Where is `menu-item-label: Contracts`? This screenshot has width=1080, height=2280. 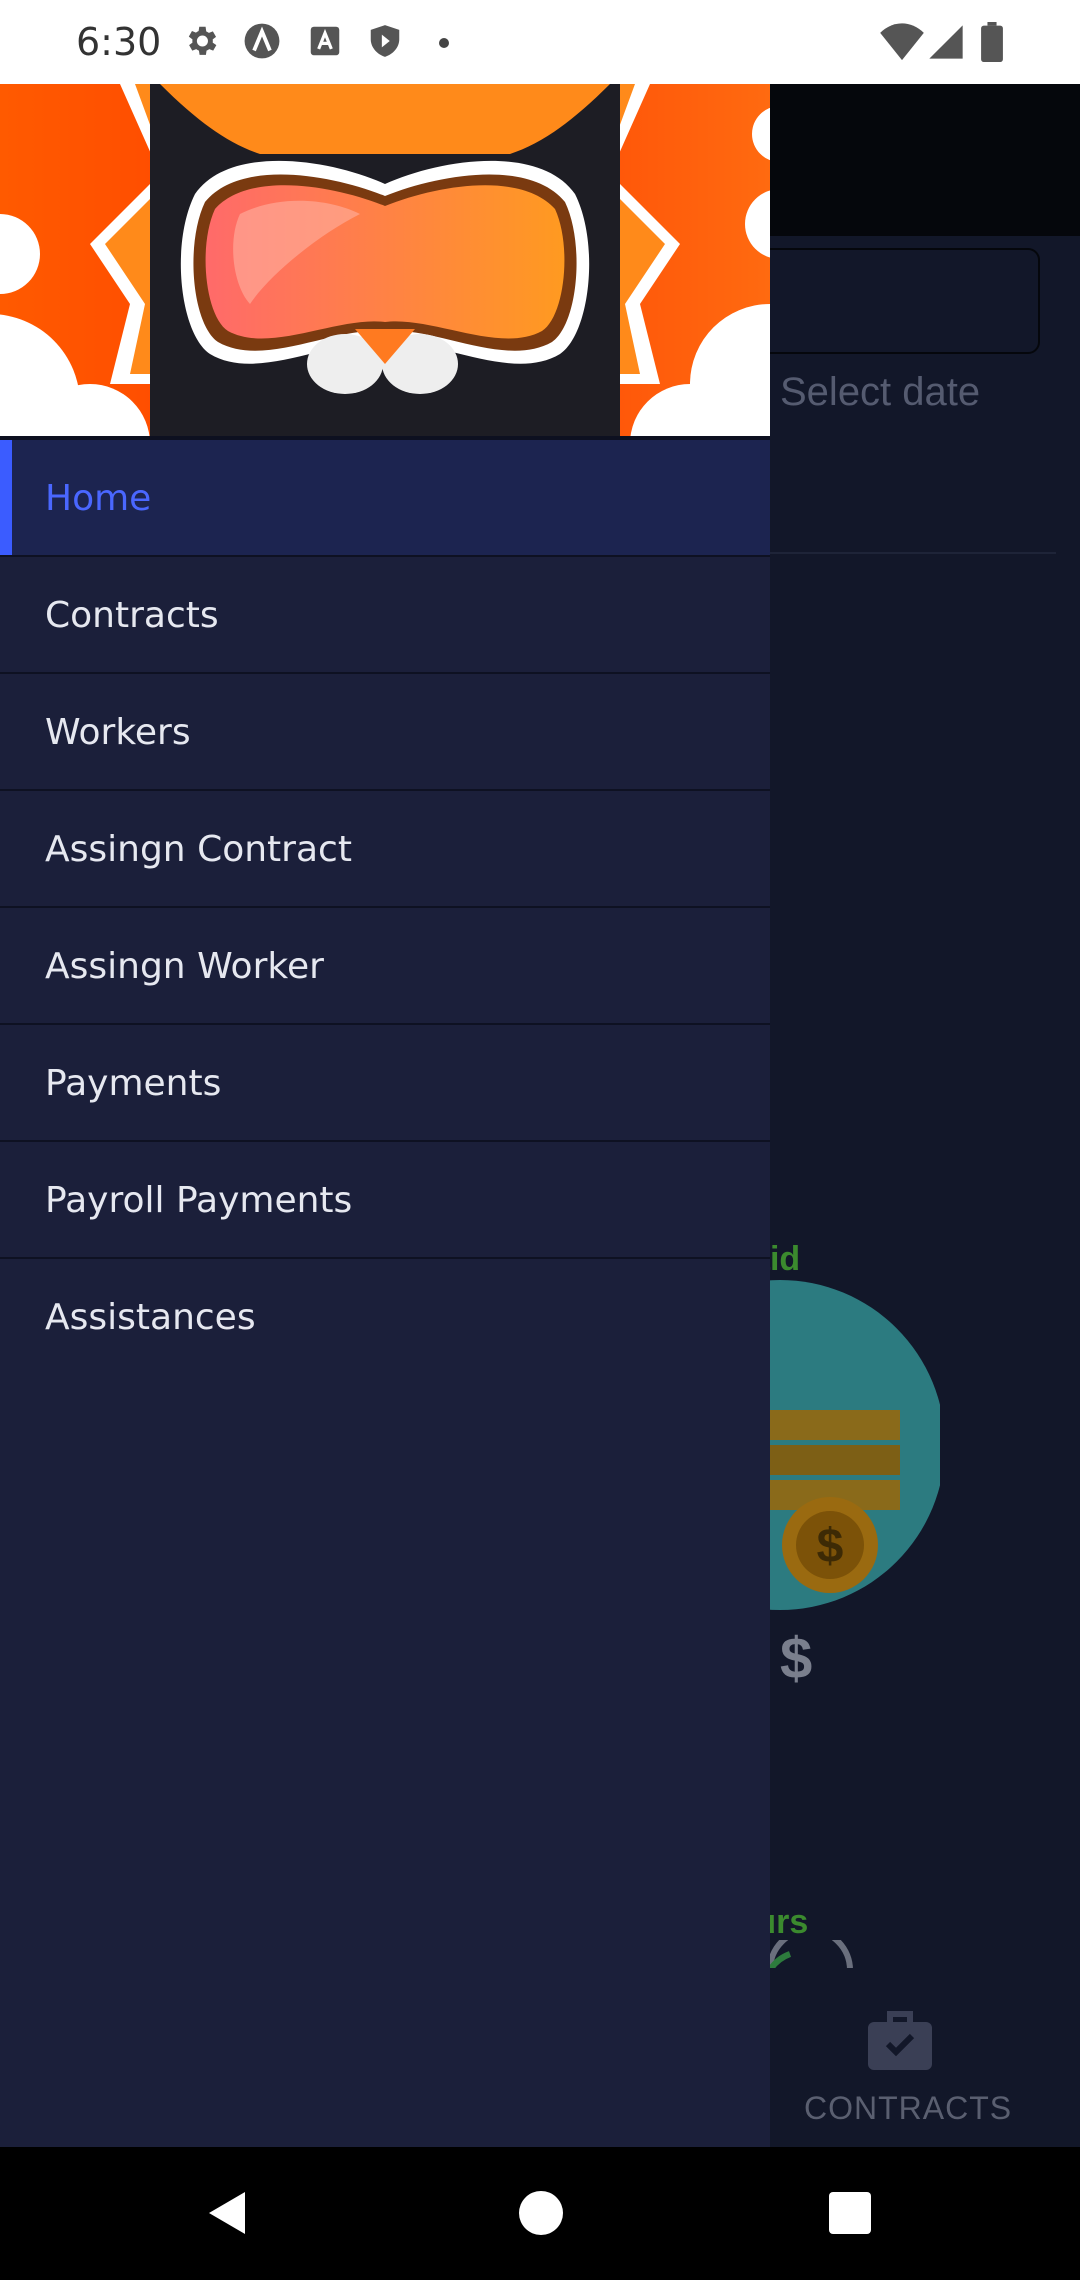
menu-item-label: Contracts is located at coordinates (132, 615).